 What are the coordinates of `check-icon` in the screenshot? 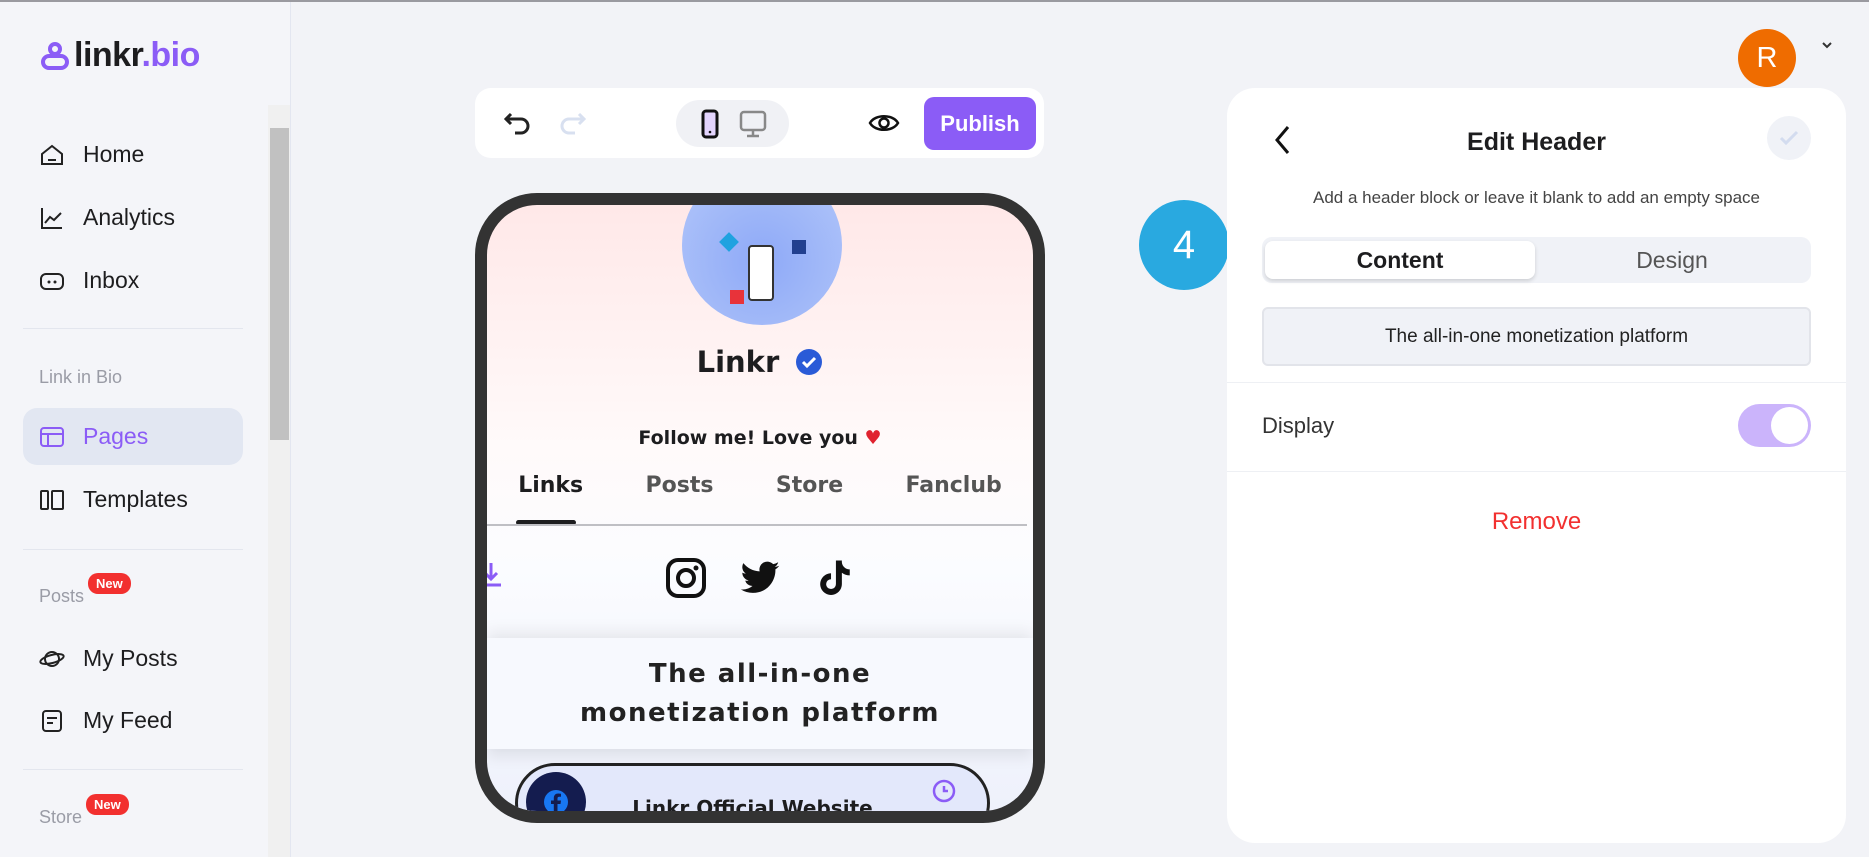 It's located at (1789, 138).